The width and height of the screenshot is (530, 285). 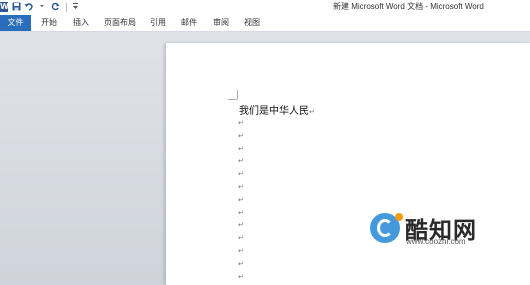 I want to click on tab-insert: 插入, so click(x=81, y=23).